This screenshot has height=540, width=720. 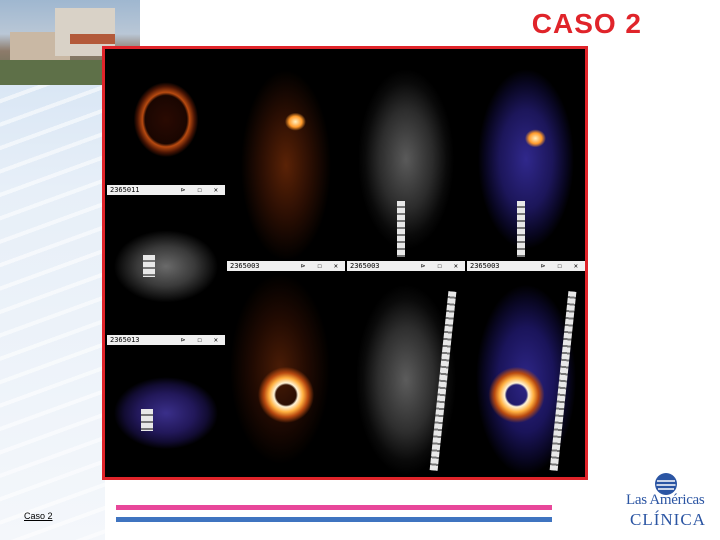 I want to click on fused-axial-header: 2365013 ⊳ ☐ ✕, so click(x=166, y=340).